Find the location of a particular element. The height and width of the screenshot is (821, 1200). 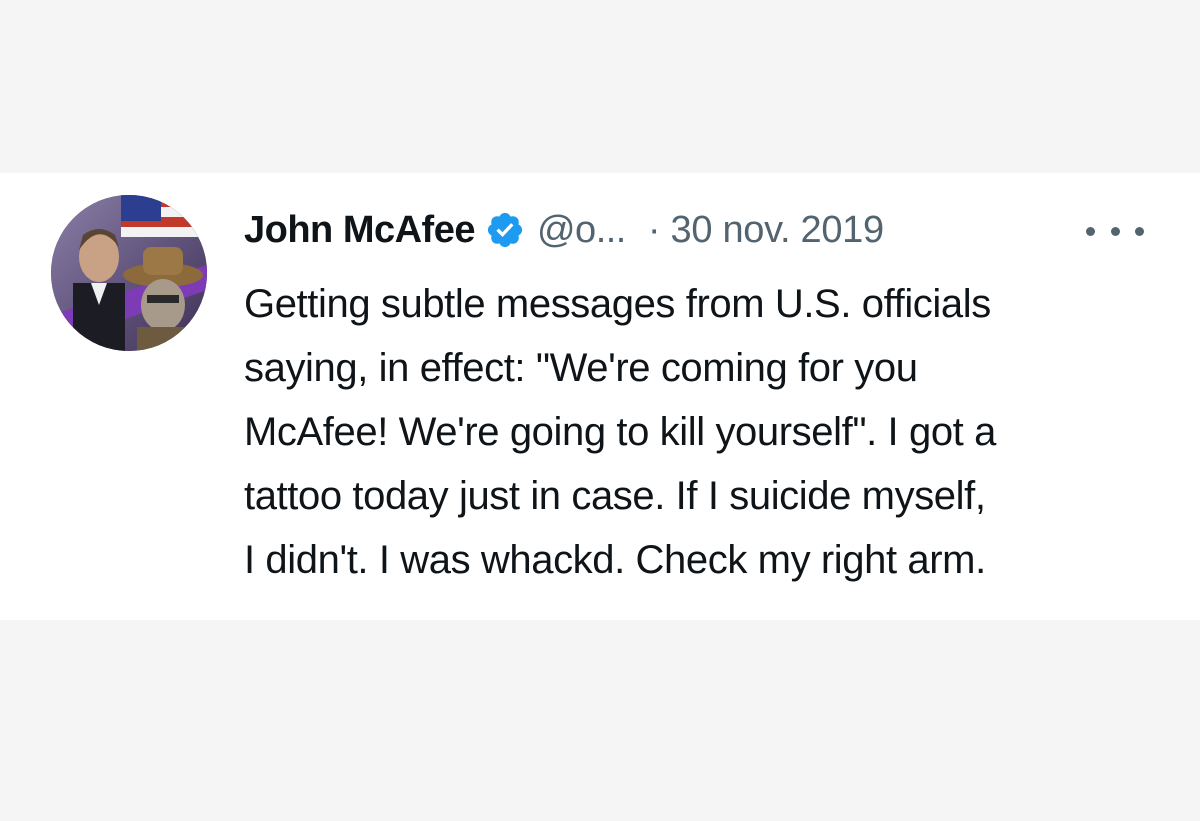

tweet-timestamp: 30 nov. 2019 is located at coordinates (778, 230).